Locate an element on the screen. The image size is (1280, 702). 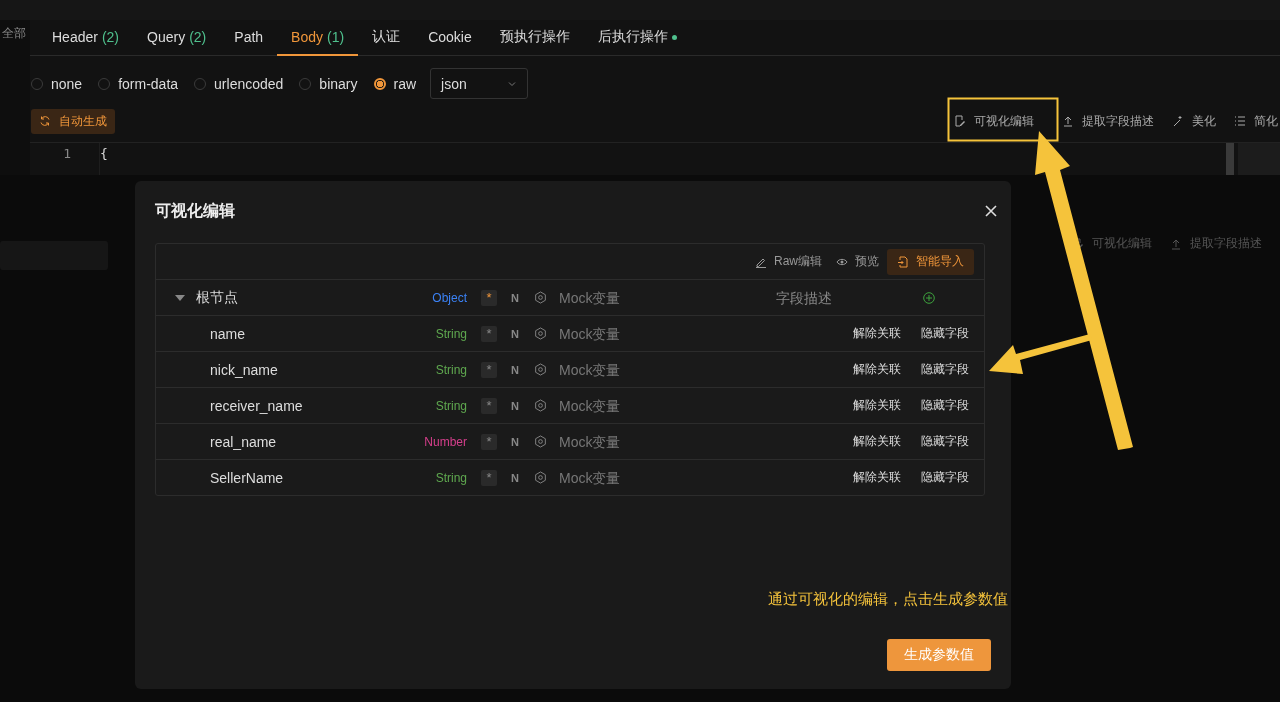
scrollbar is located at coordinates (1230, 158).